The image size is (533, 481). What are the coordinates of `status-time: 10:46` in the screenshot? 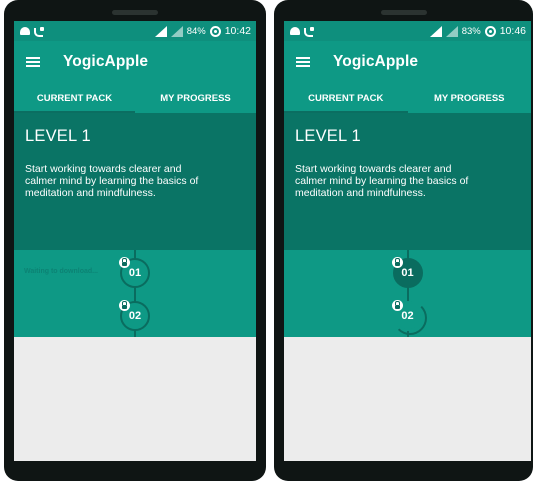 It's located at (512, 31).